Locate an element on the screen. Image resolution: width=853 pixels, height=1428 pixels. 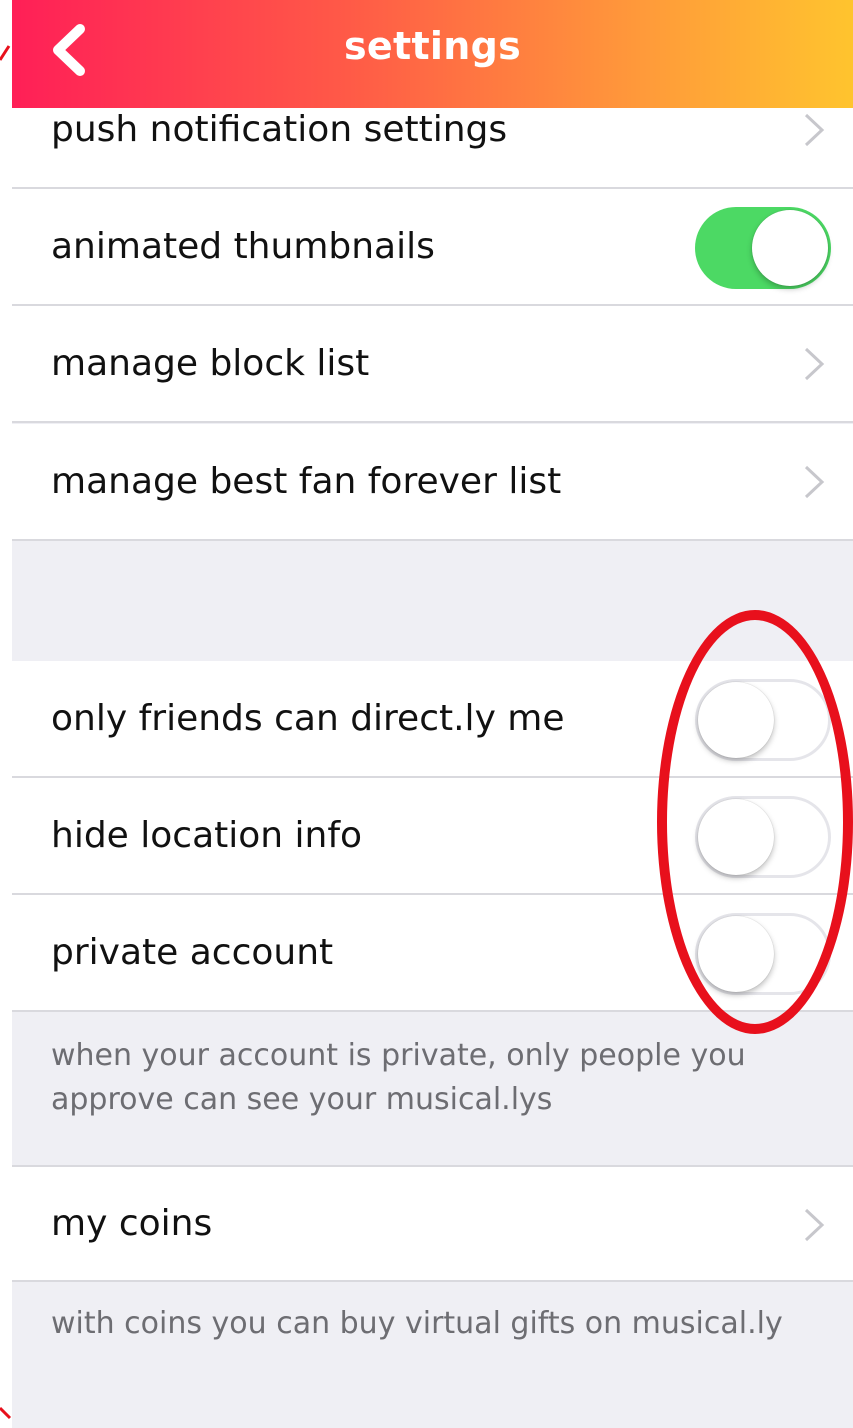
hide-location-row: hide location info is located at coordinates (432, 836).